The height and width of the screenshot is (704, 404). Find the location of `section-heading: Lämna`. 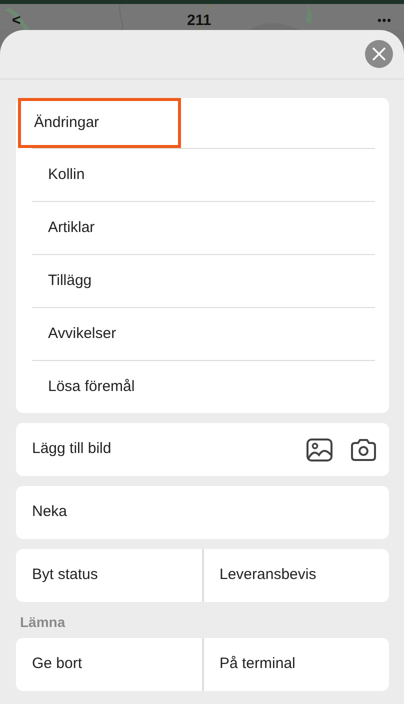

section-heading: Lämna is located at coordinates (43, 622).